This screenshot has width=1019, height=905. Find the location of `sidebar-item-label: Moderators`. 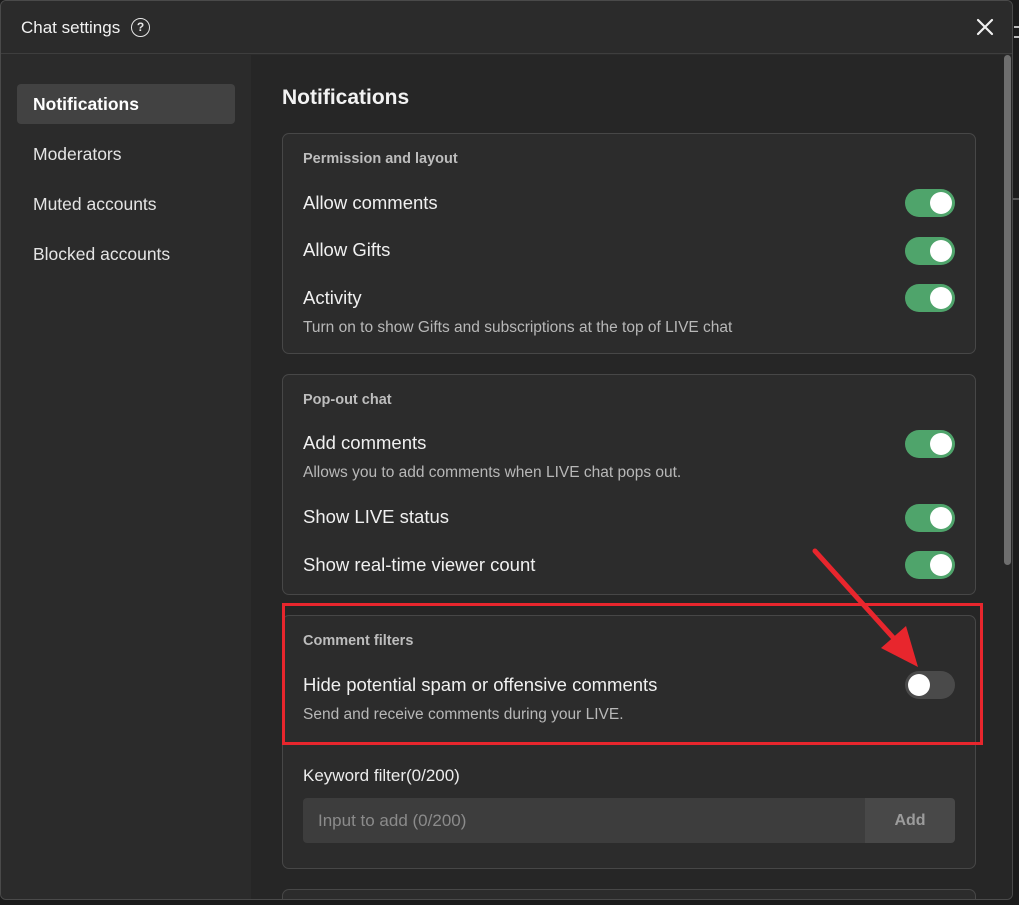

sidebar-item-label: Moderators is located at coordinates (77, 154).